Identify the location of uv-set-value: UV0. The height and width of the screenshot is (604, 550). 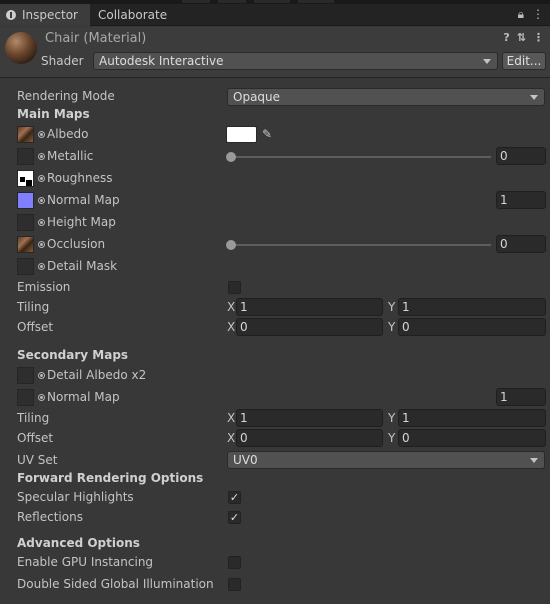
(245, 460).